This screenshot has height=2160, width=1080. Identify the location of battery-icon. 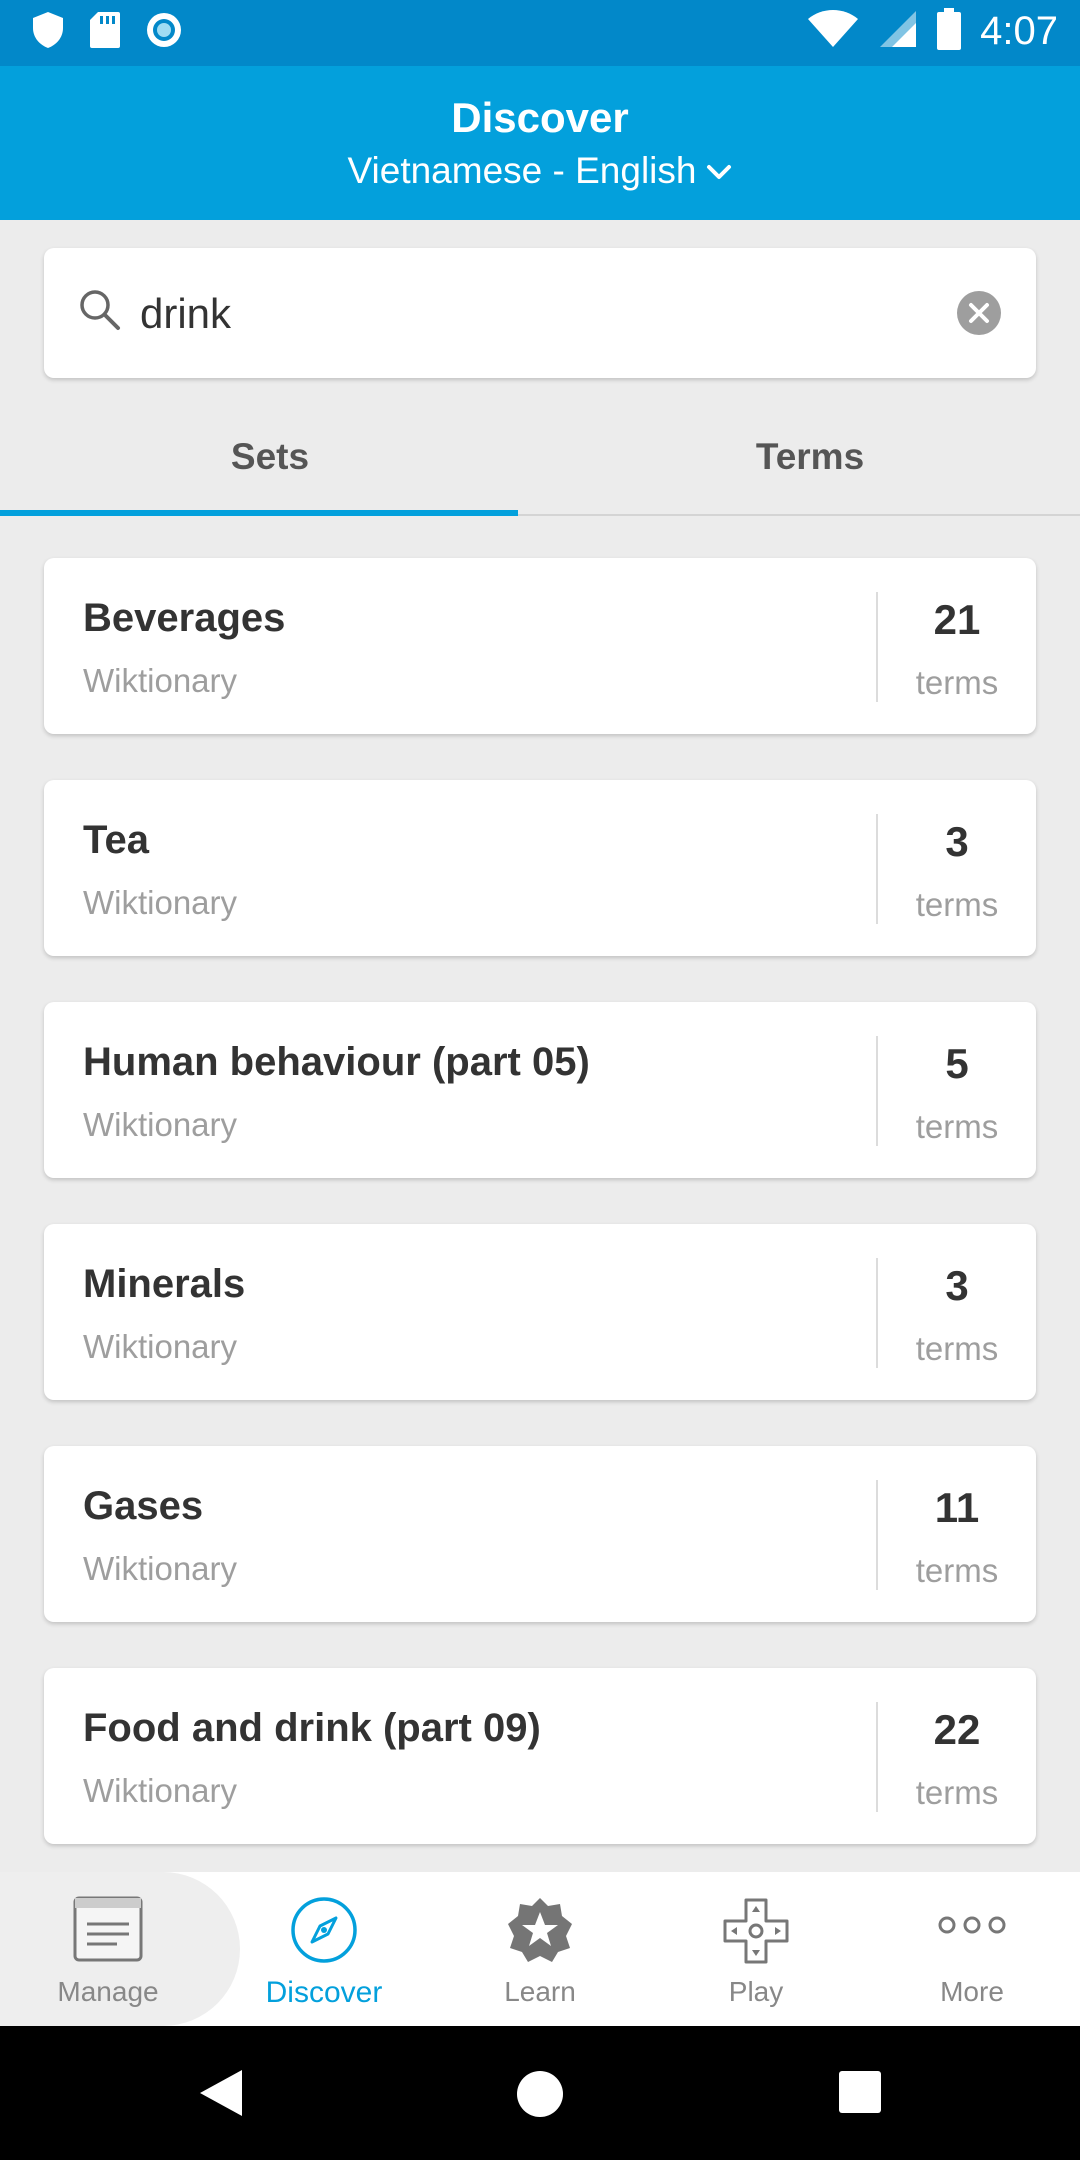
(949, 31).